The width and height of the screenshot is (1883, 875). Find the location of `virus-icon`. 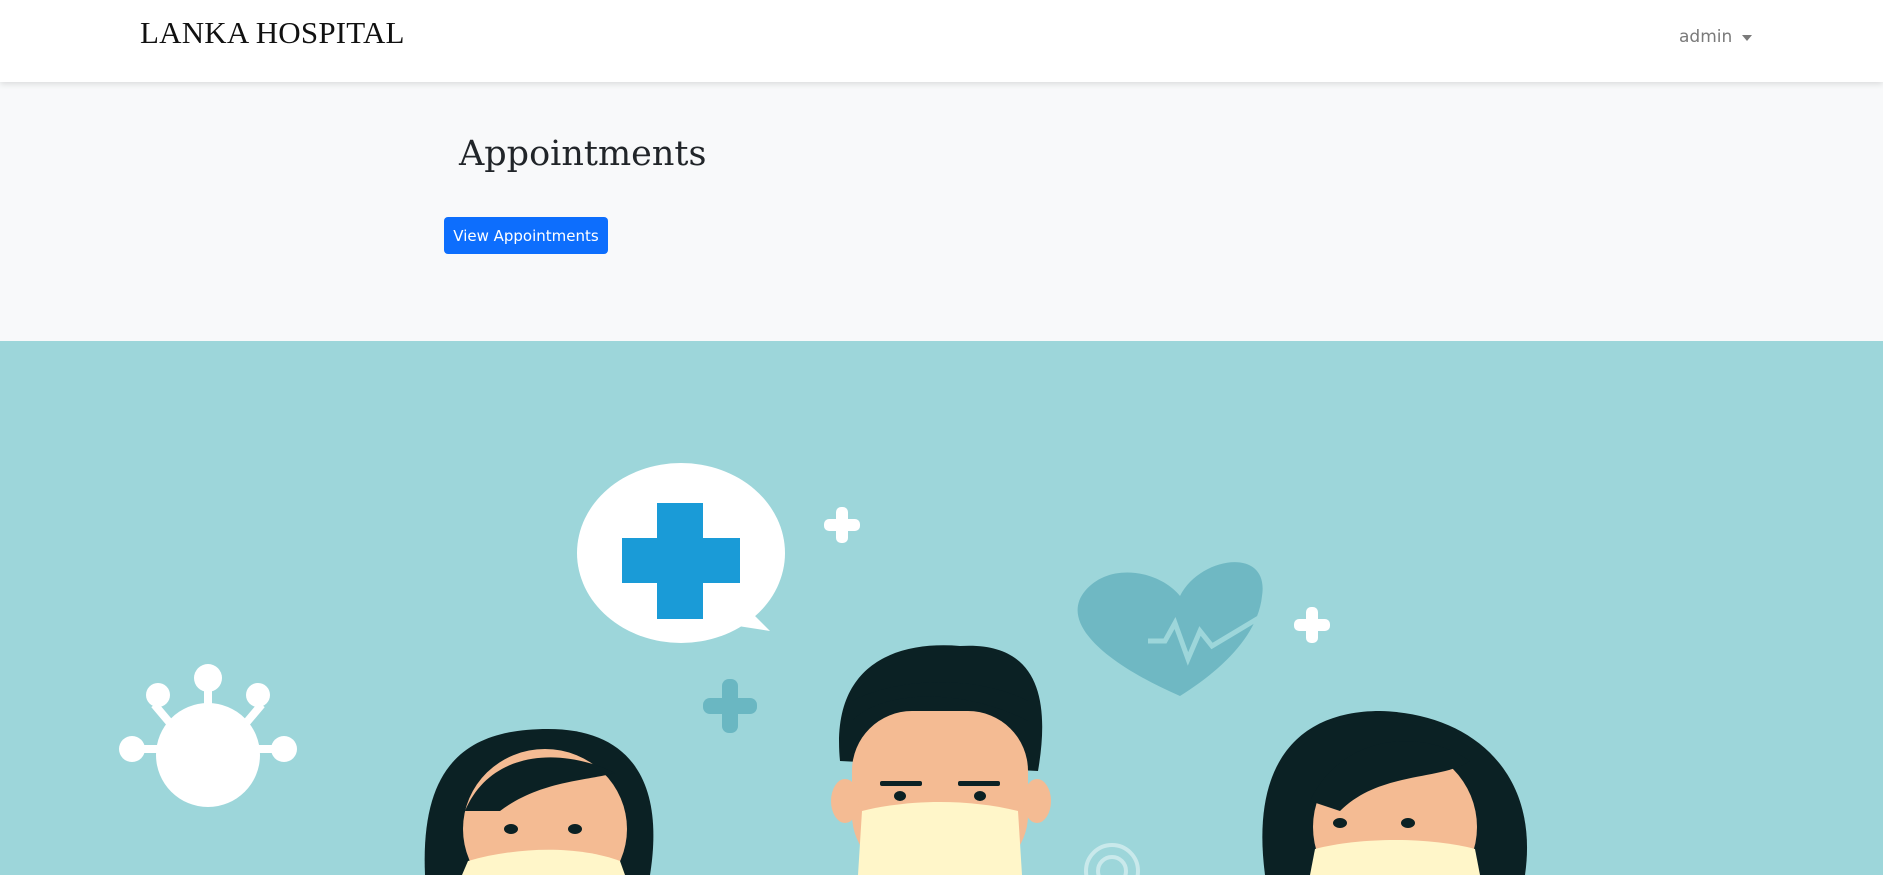

virus-icon is located at coordinates (208, 735).